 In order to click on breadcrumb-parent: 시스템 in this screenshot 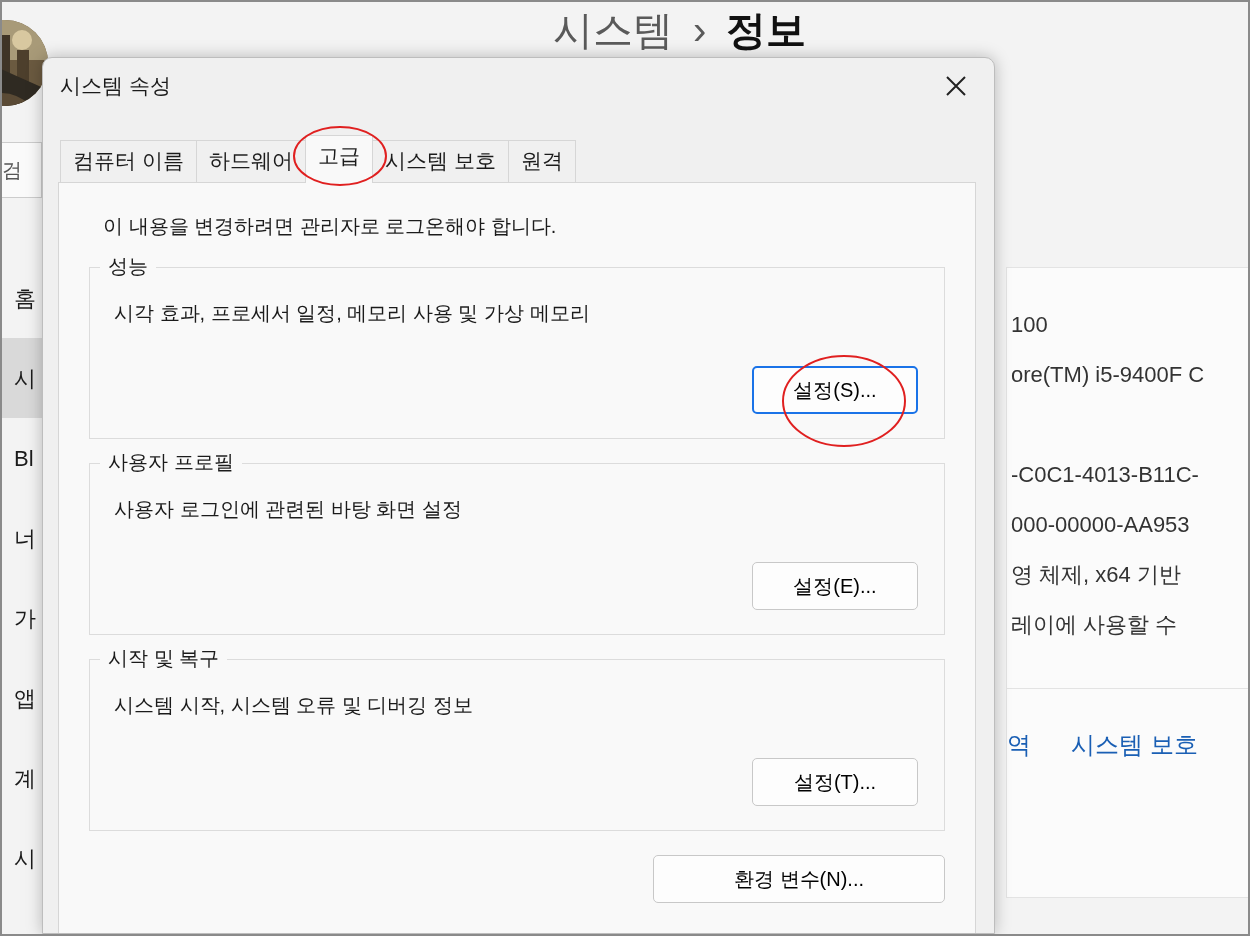, I will do `click(613, 30)`.